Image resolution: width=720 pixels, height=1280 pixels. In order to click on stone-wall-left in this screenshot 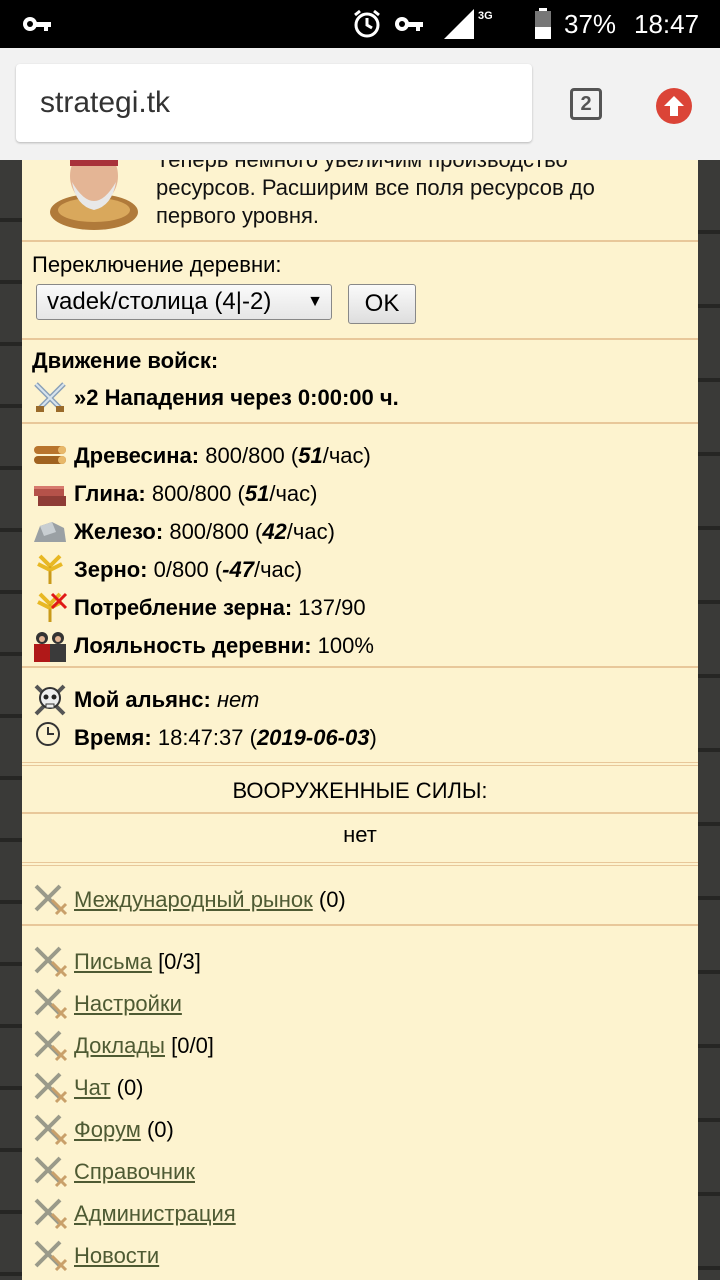, I will do `click(11, 720)`.